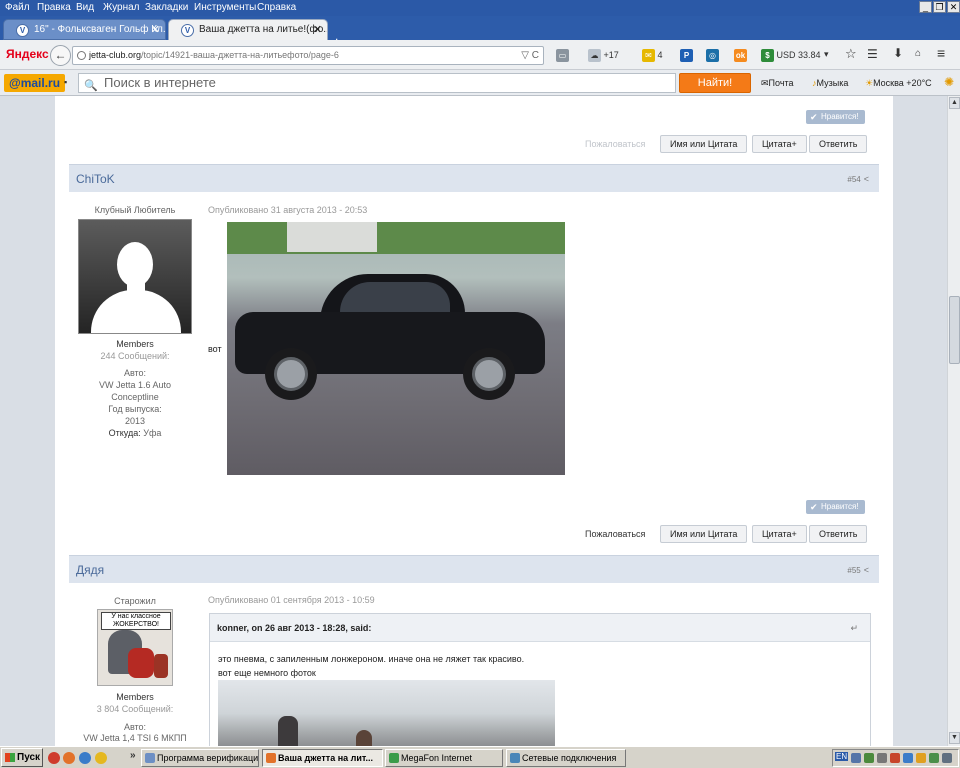  Describe the element at coordinates (652, 55) in the screenshot. I see `mail-widget: ✉ 4` at that location.